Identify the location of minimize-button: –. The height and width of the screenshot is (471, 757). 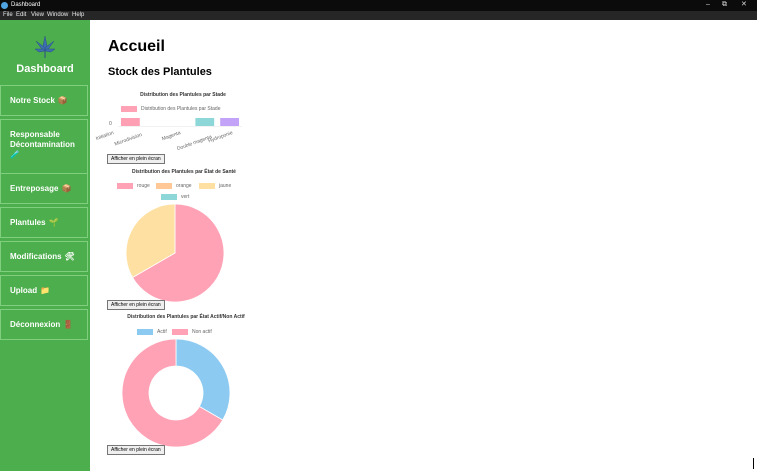
(708, 5).